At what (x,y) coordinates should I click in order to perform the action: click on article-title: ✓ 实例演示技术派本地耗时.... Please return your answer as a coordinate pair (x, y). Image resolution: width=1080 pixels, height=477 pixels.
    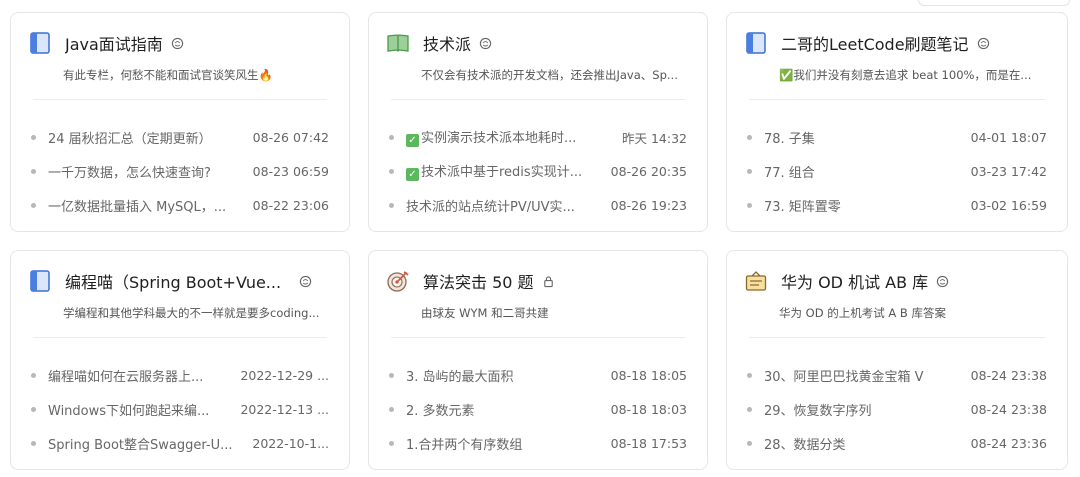
    Looking at the image, I should click on (514, 137).